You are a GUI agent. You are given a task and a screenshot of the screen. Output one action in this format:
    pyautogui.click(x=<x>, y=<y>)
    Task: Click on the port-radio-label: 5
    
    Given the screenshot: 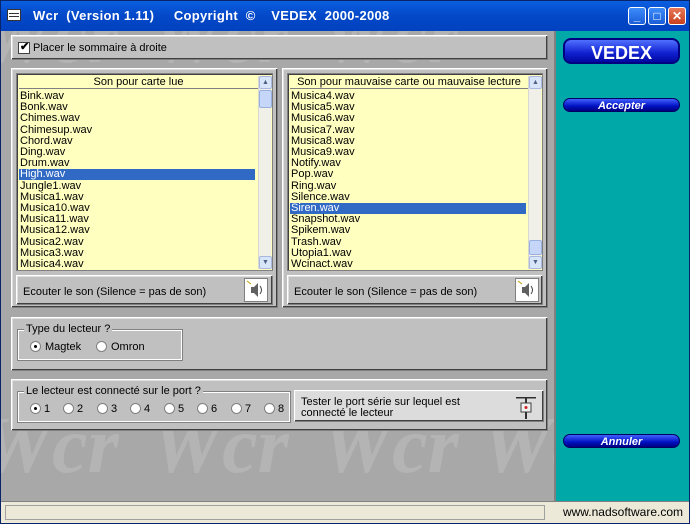 What is the action you would take?
    pyautogui.click(x=181, y=409)
    